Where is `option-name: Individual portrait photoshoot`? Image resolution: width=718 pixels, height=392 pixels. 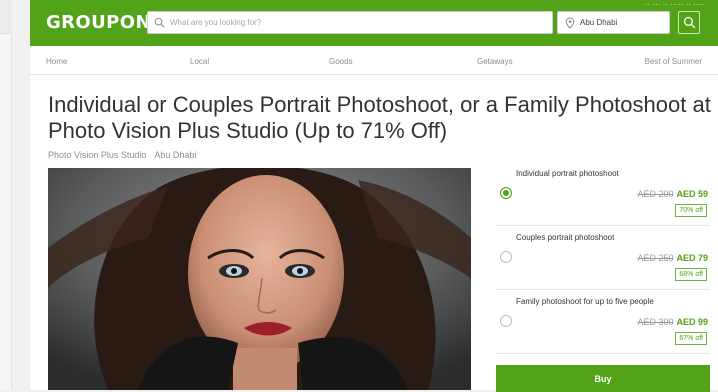
option-name: Individual portrait photoshoot is located at coordinates (567, 173).